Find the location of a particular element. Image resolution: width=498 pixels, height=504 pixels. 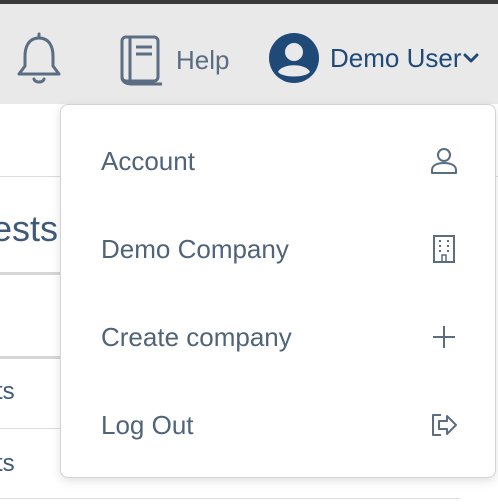

help-label: Help is located at coordinates (203, 59).